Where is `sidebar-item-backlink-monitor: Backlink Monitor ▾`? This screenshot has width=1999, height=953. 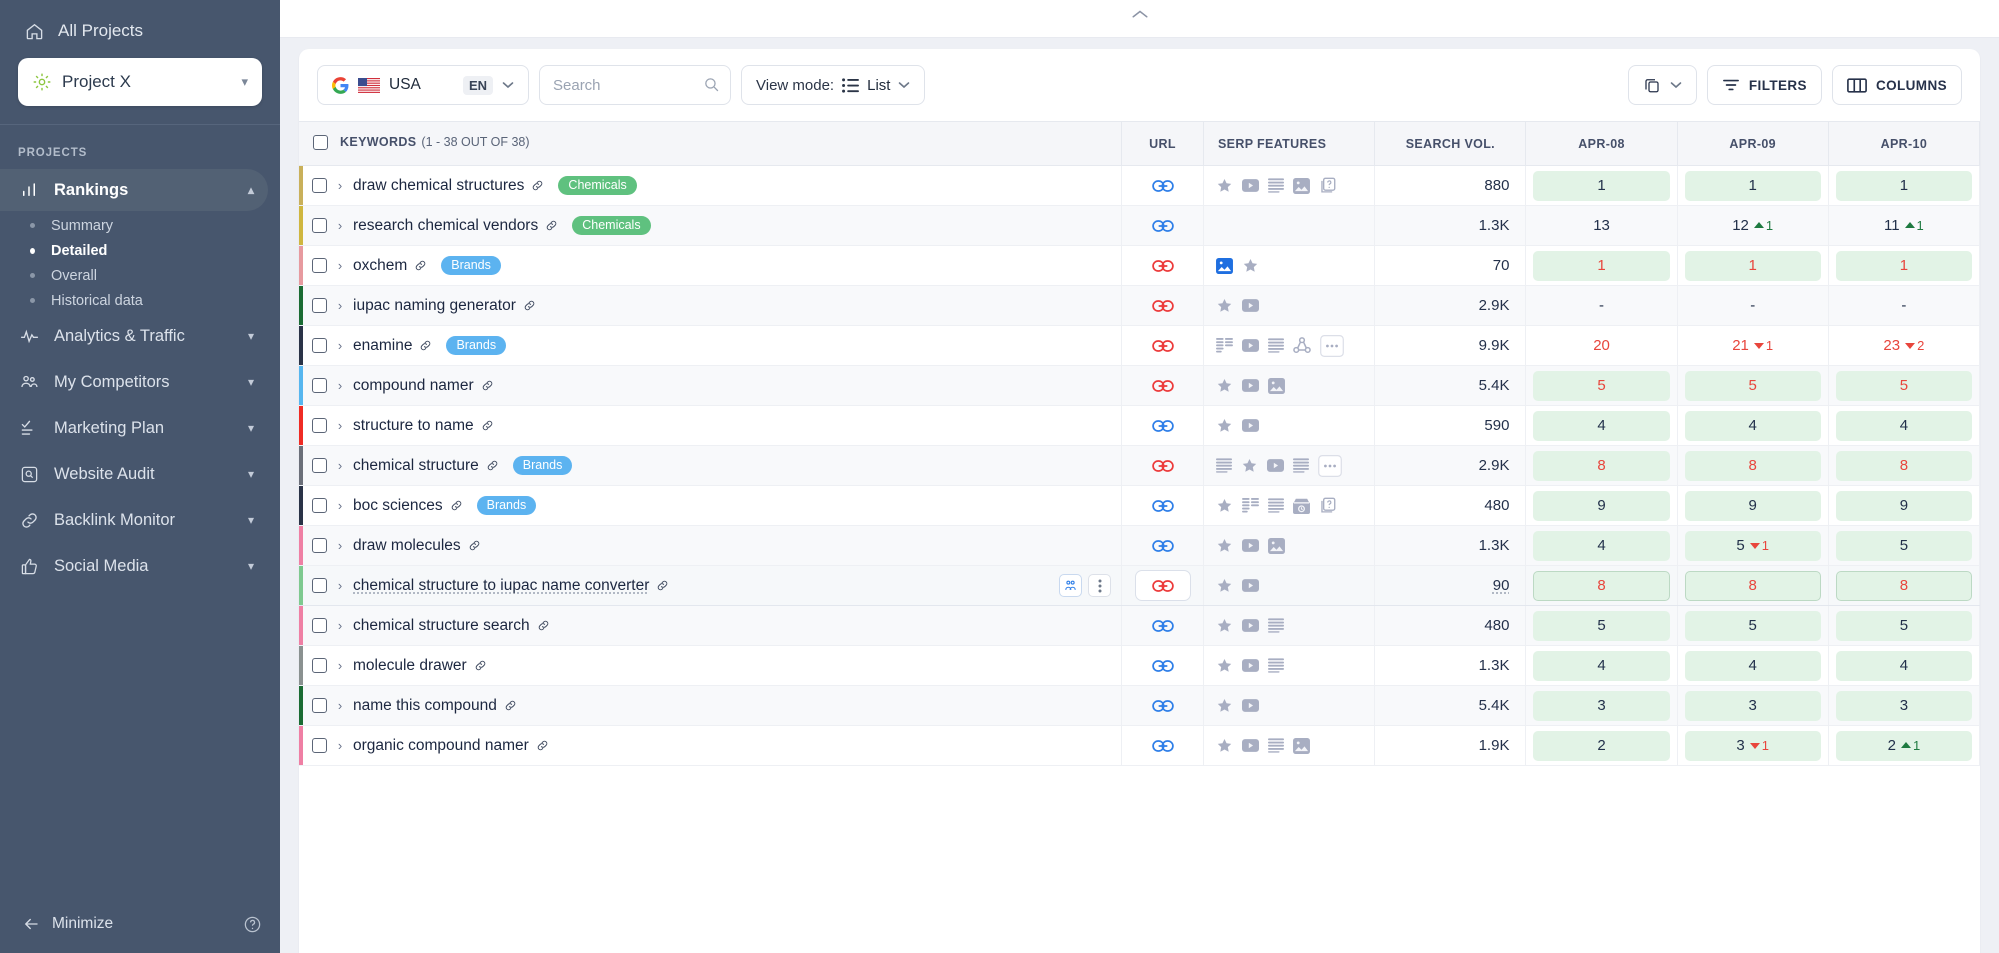
sidebar-item-backlink-monitor: Backlink Monitor ▾ is located at coordinates (134, 520).